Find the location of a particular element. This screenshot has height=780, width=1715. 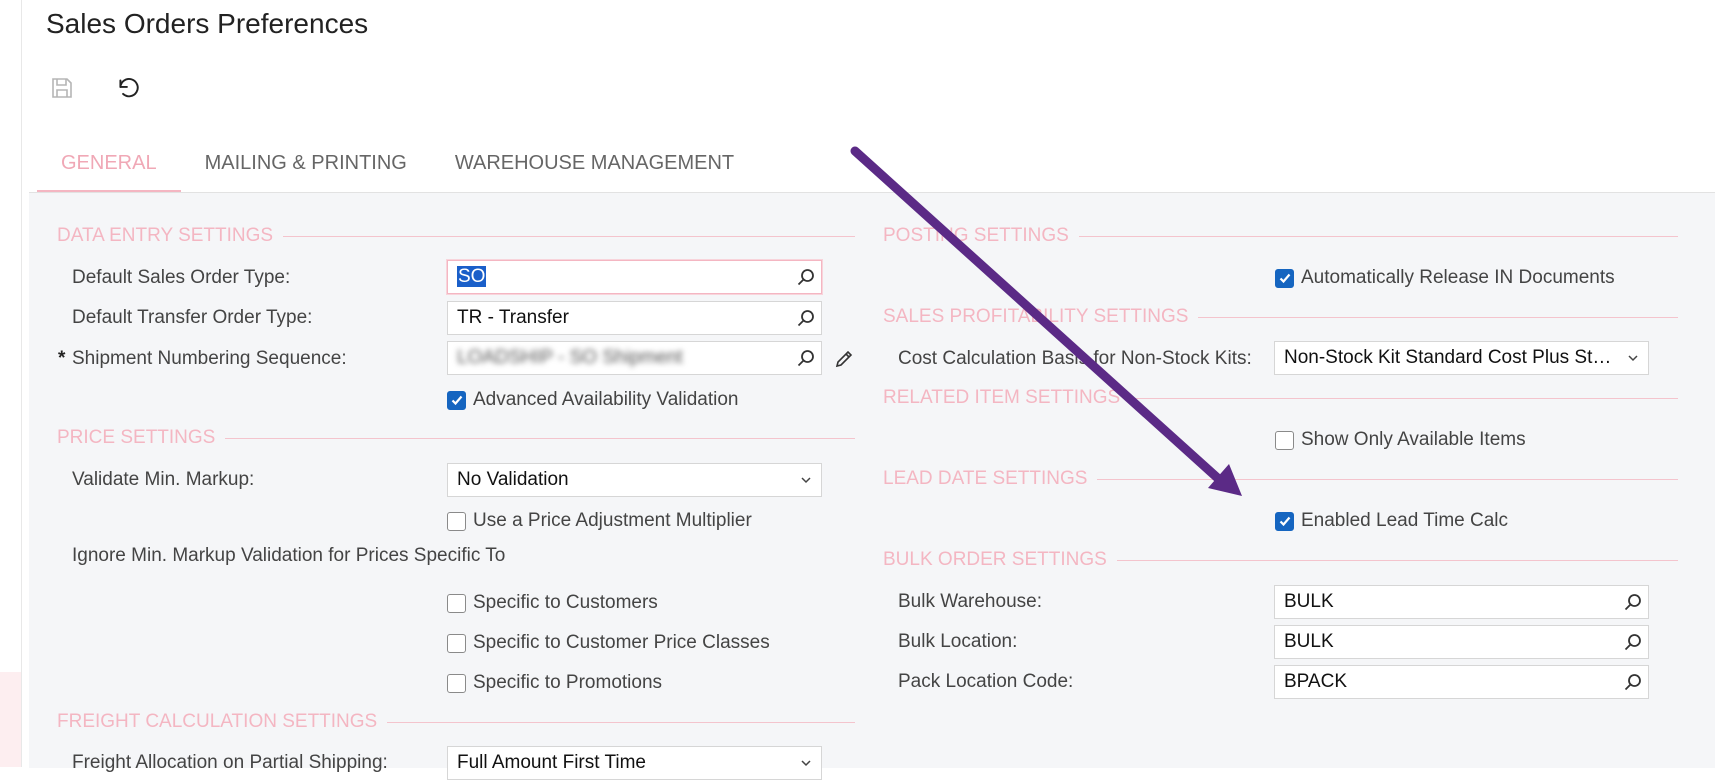

advanced-availability-validation-checkbox: Advanced Availability Validation is located at coordinates (592, 400).